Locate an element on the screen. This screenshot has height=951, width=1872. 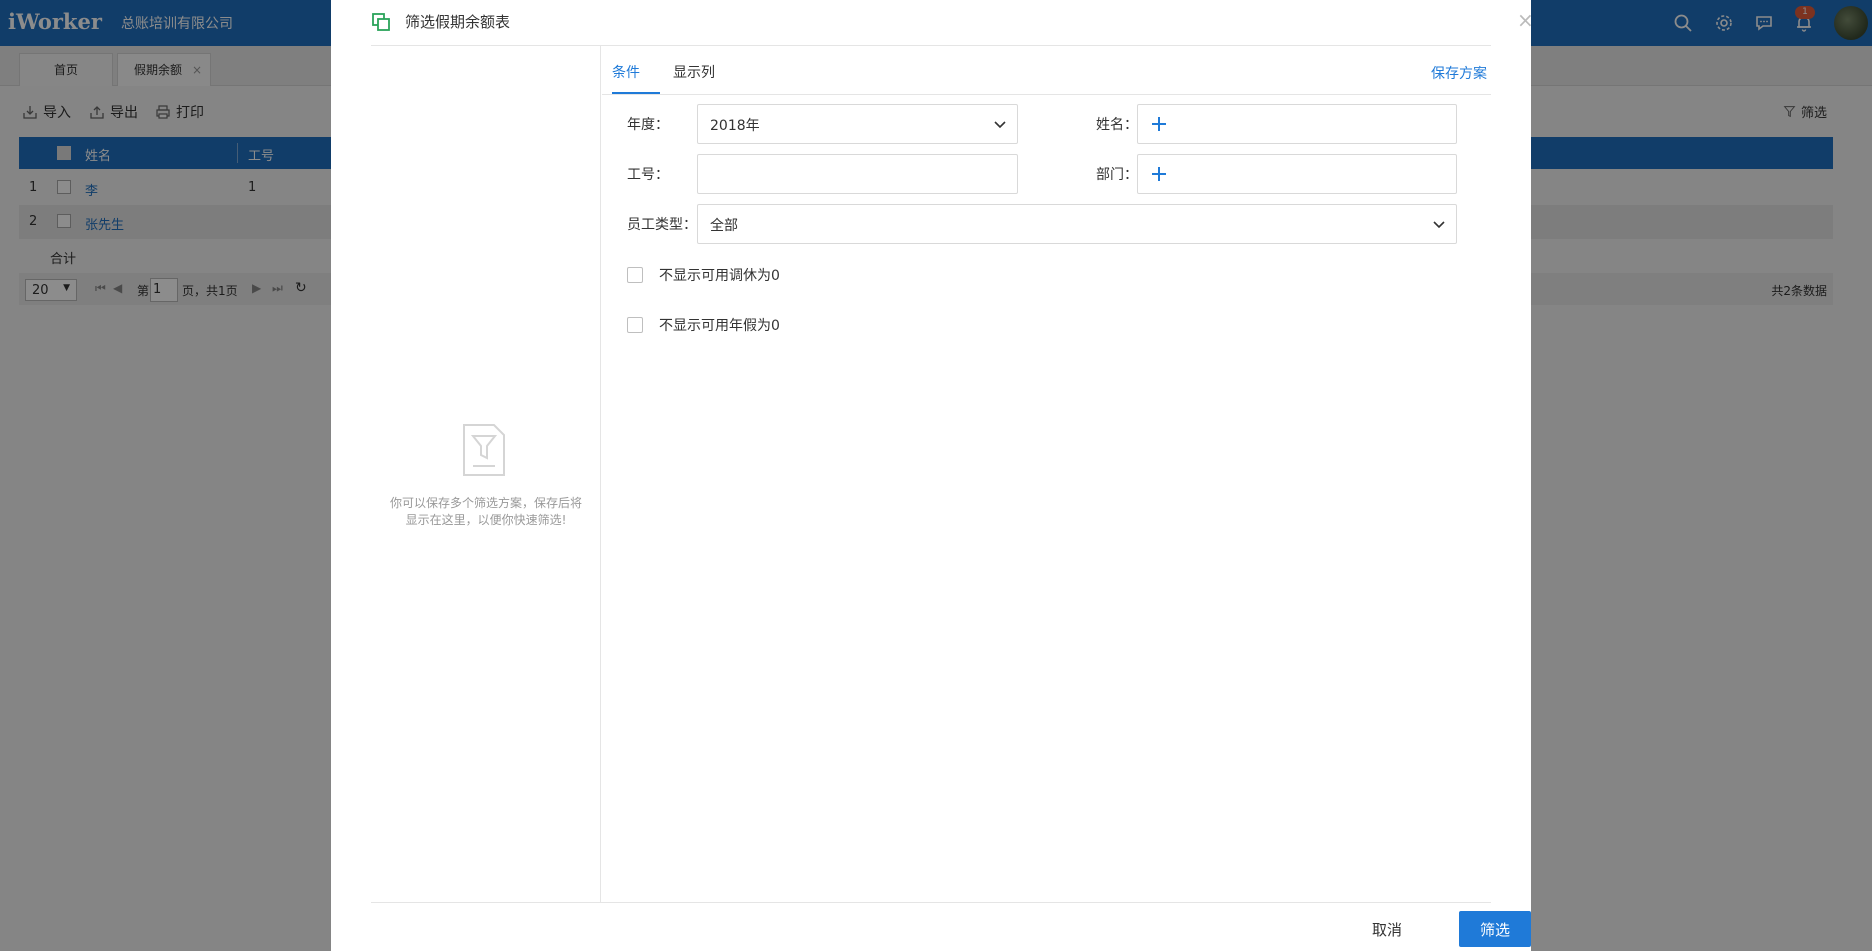
empty-filter-document-icon is located at coordinates (484, 450).